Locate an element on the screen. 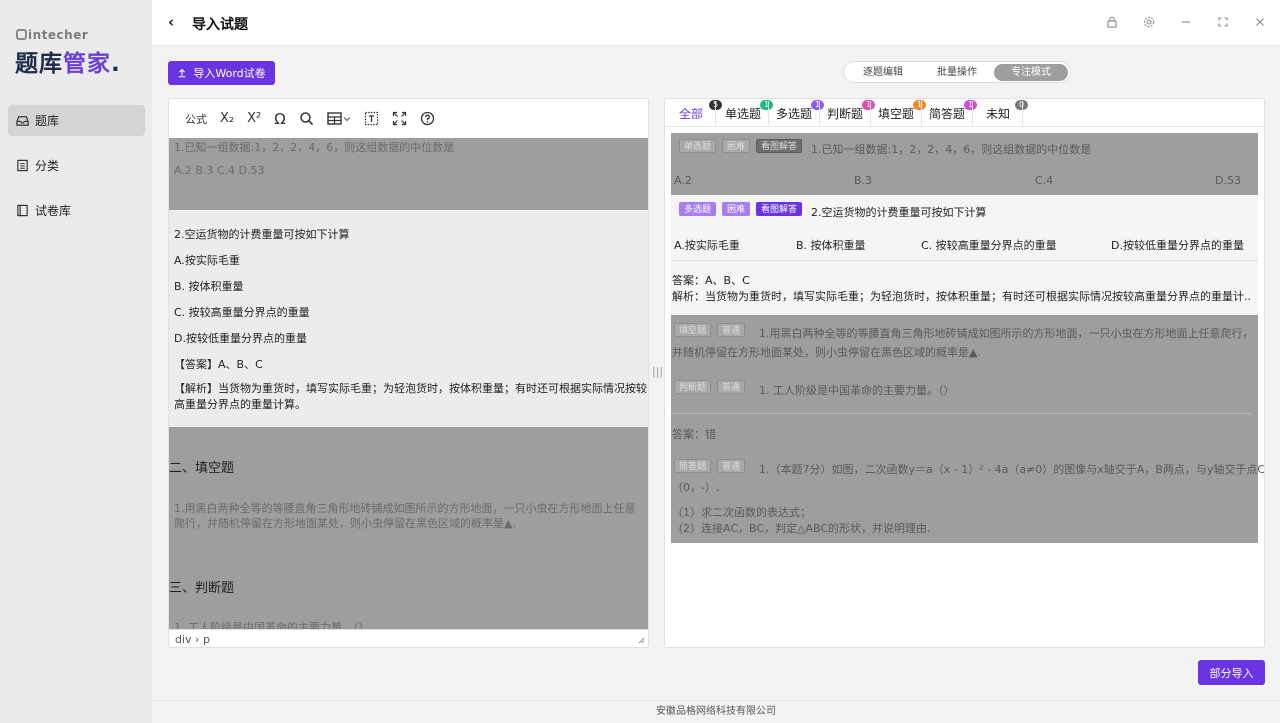  import-word-button: 导入Word试卷 is located at coordinates (221, 73).